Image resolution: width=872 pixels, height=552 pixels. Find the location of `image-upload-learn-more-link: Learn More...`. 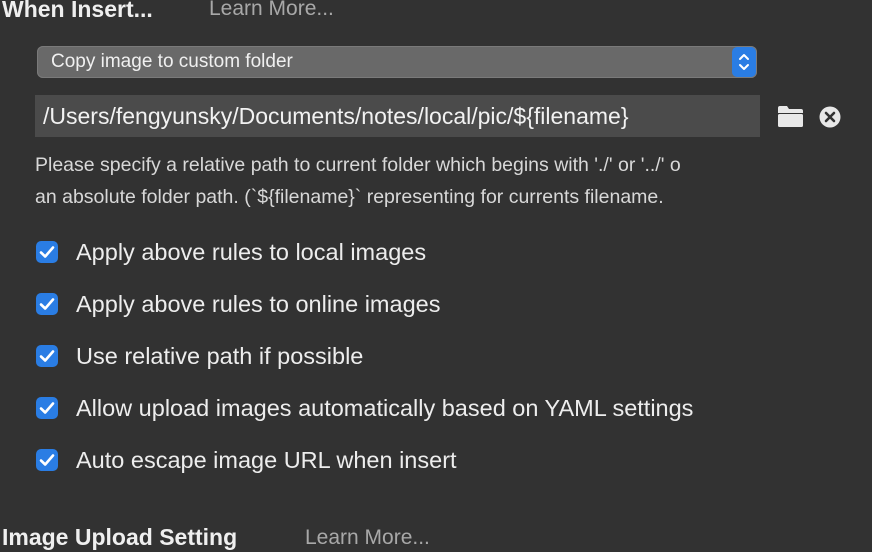

image-upload-learn-more-link: Learn More... is located at coordinates (367, 538).